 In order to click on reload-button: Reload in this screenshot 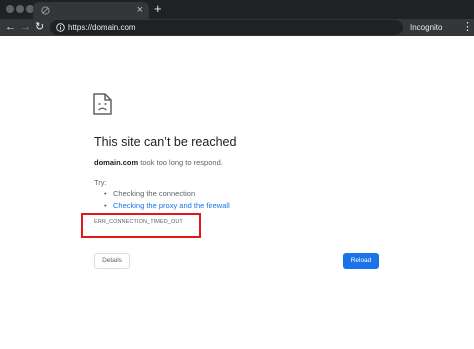, I will do `click(361, 261)`.